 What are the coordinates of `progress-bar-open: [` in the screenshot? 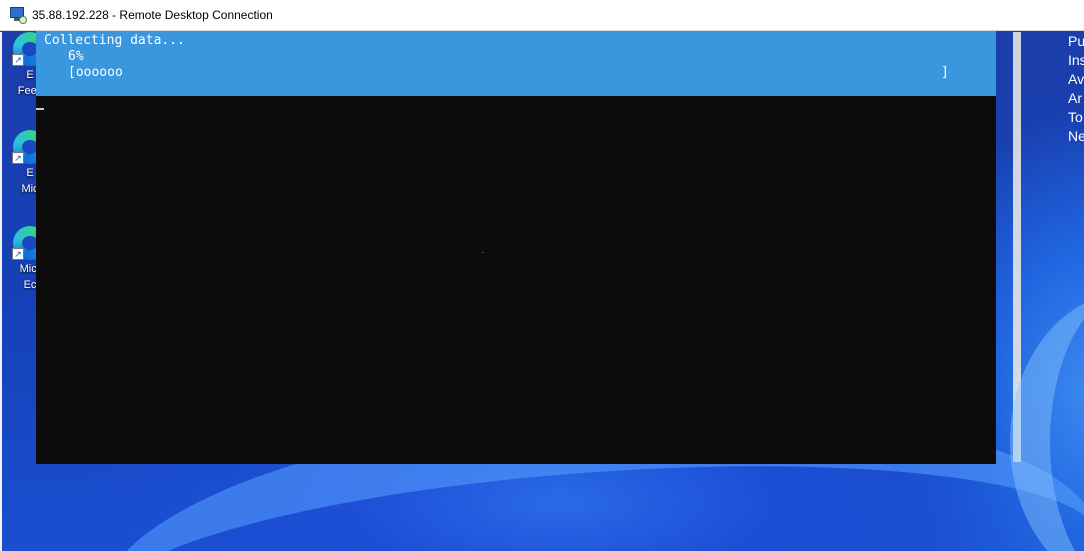 It's located at (72, 72).